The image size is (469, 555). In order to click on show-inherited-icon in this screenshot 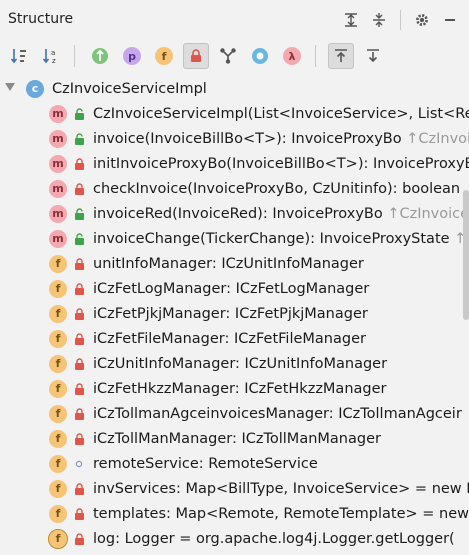, I will do `click(100, 56)`.